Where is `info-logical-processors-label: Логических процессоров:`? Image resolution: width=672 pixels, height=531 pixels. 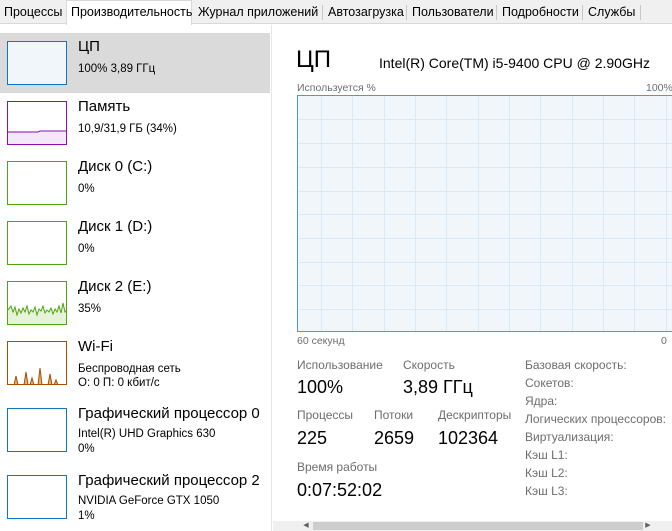 info-logical-processors-label: Логических процессоров: is located at coordinates (595, 419).